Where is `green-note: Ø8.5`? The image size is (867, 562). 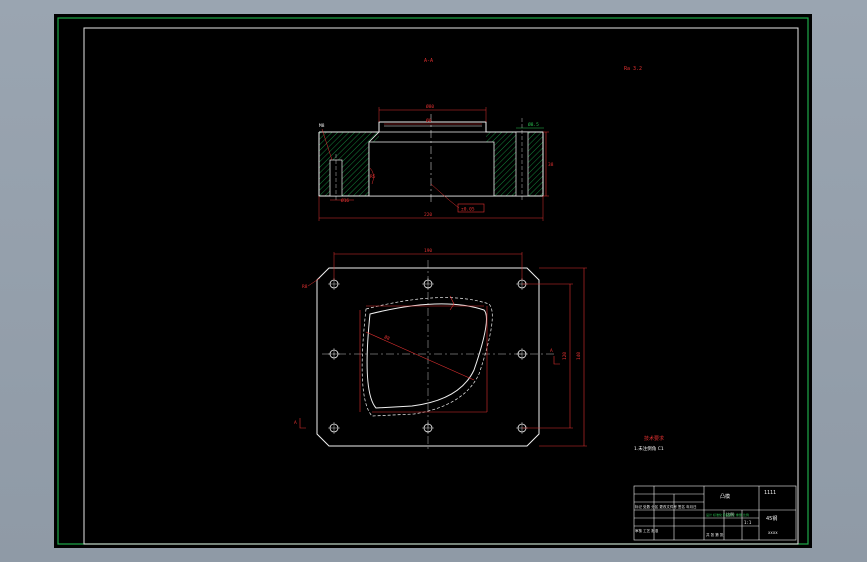
green-note: Ø8.5 is located at coordinates (533, 124).